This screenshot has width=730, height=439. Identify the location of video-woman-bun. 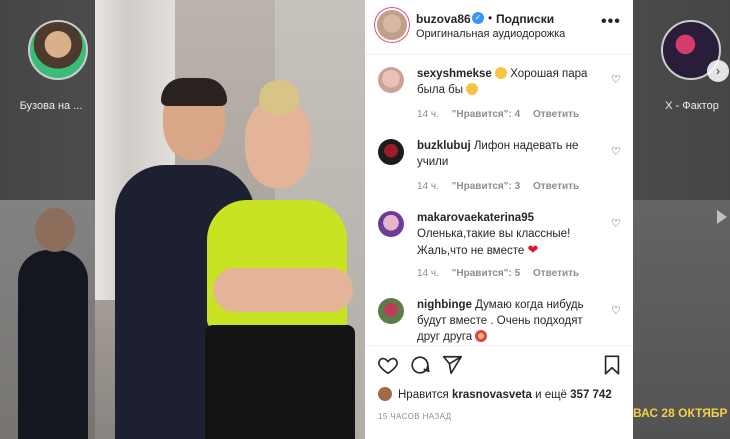
(279, 98).